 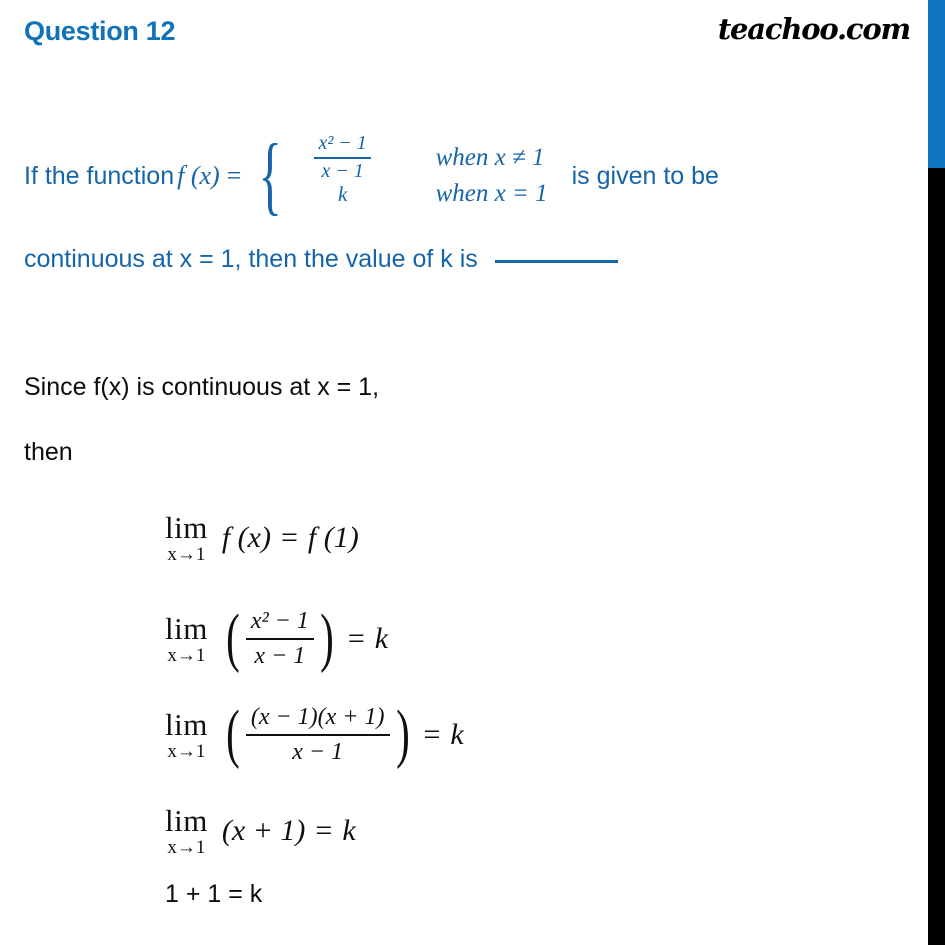 I want to click on equation-3-relation: =, so click(x=432, y=734).